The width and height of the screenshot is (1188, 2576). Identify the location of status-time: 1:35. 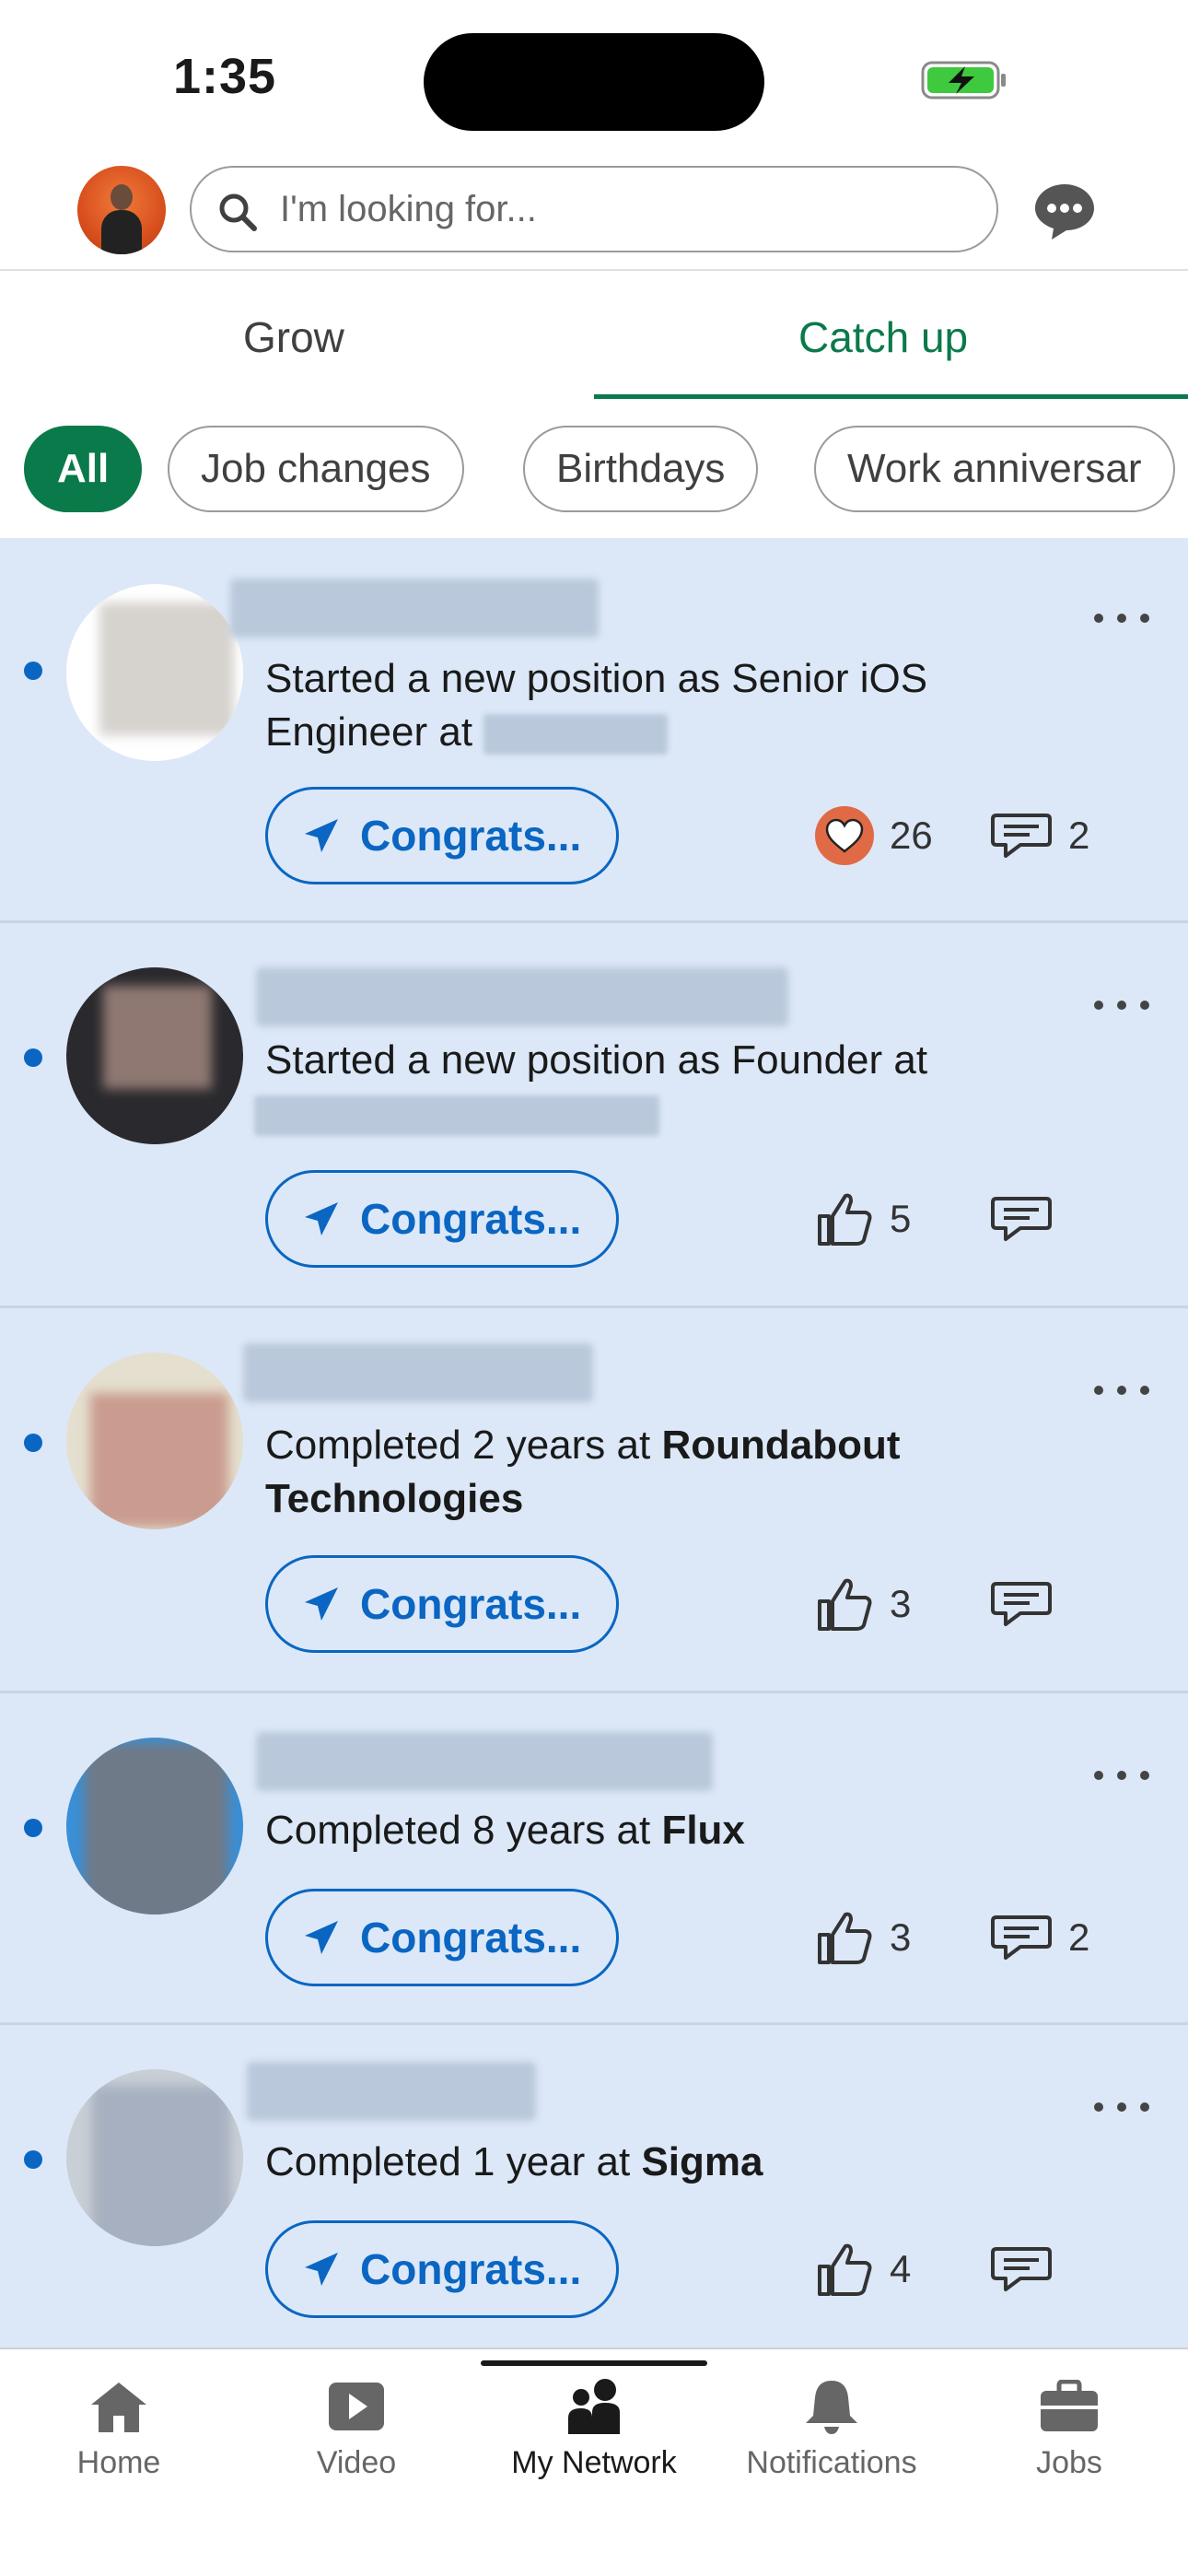
(225, 76).